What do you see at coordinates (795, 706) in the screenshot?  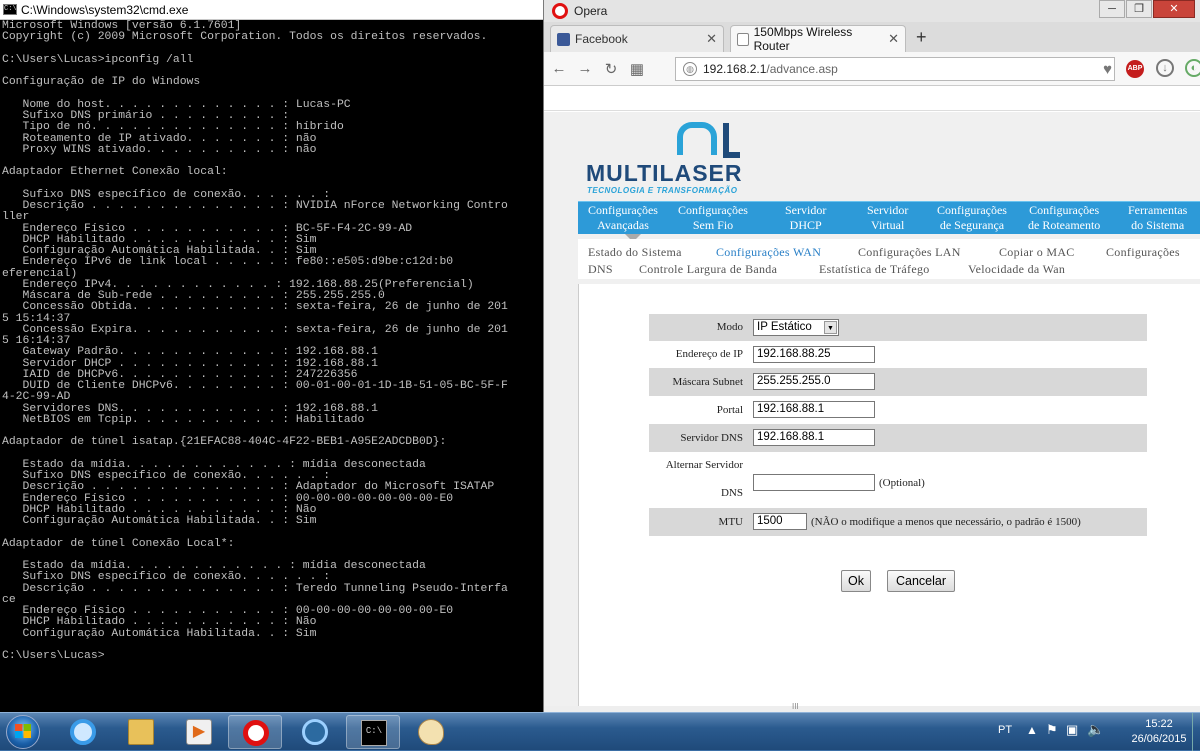 I see `scroll-grip: III` at bounding box center [795, 706].